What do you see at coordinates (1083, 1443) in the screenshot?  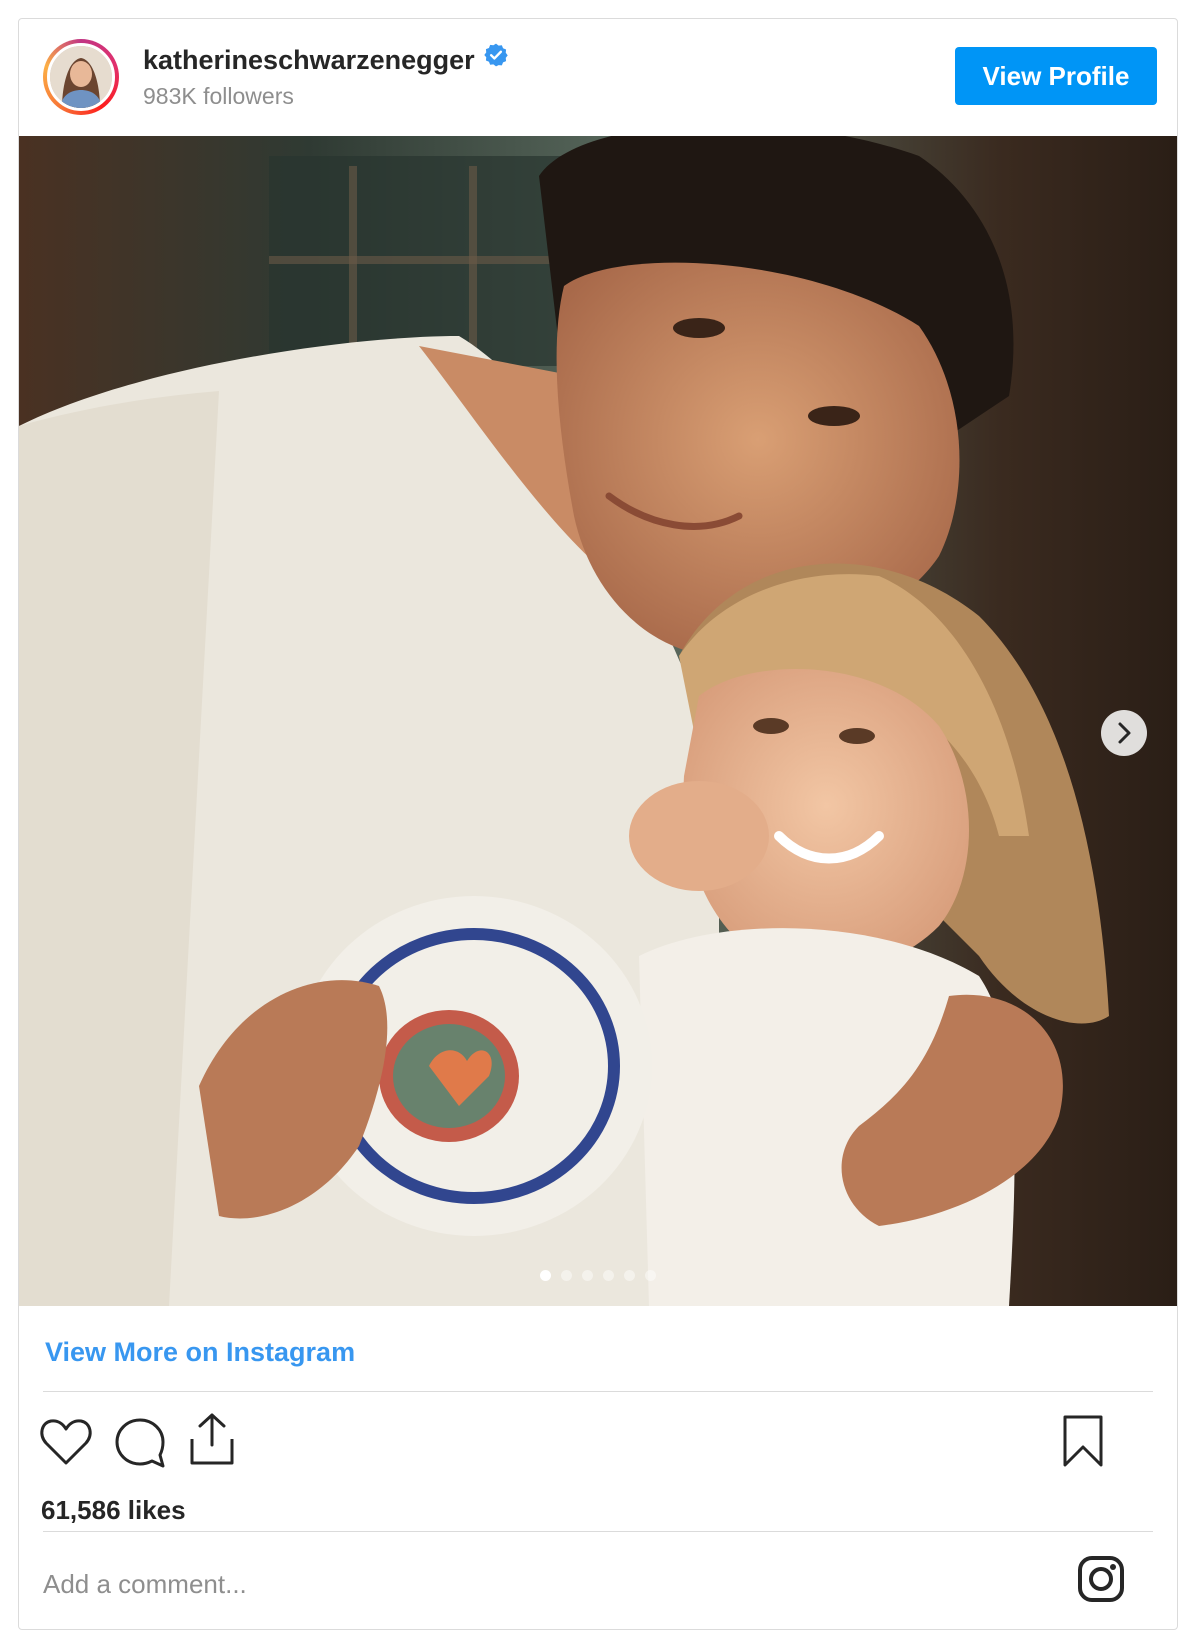 I see `bookmark-icon` at bounding box center [1083, 1443].